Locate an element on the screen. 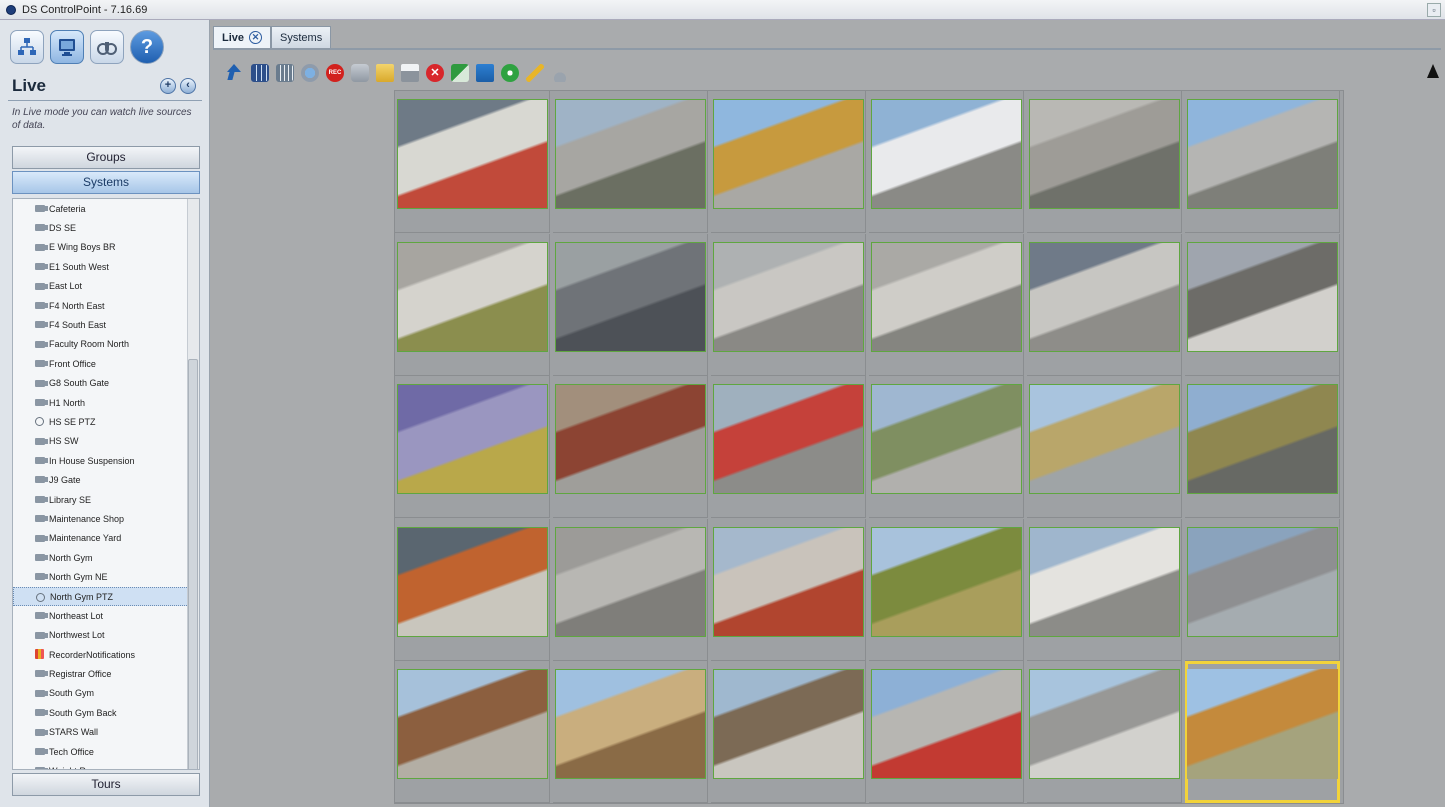  help-button: ? is located at coordinates (147, 47).